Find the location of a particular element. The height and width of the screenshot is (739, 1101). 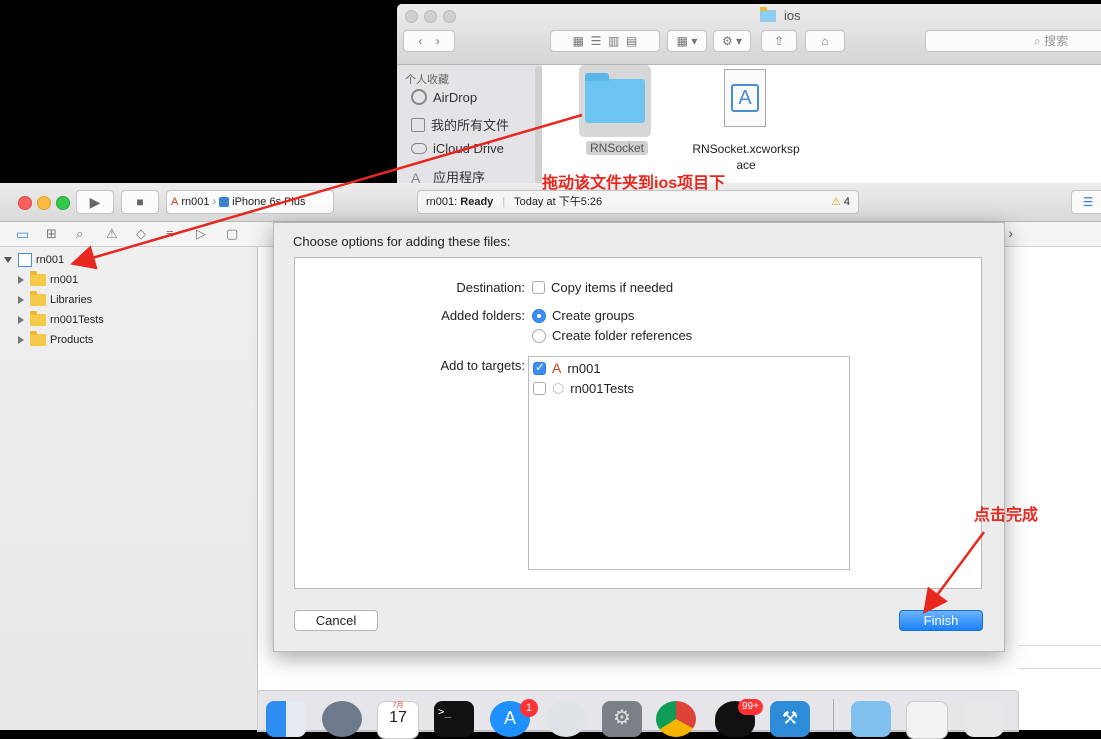

trash-dock-icon is located at coordinates (984, 719).